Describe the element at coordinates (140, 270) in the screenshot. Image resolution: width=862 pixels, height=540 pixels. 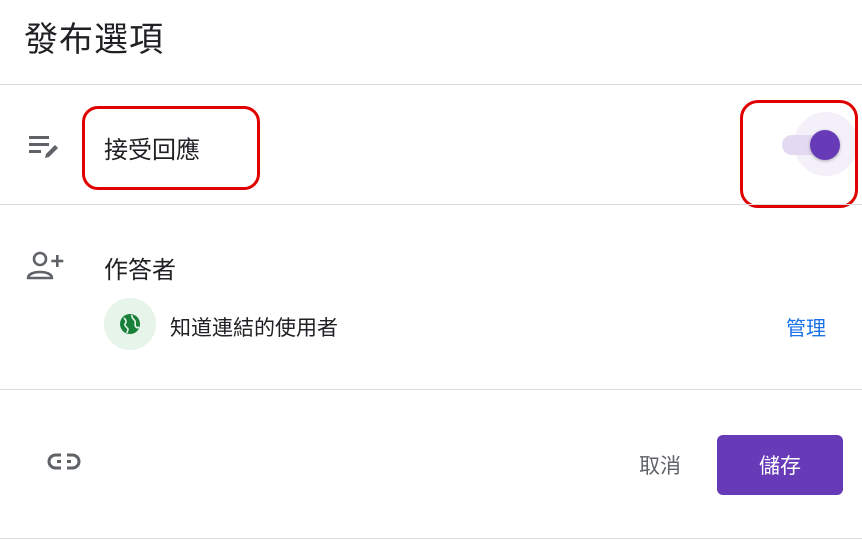
I see `respondents-label: 作答者` at that location.